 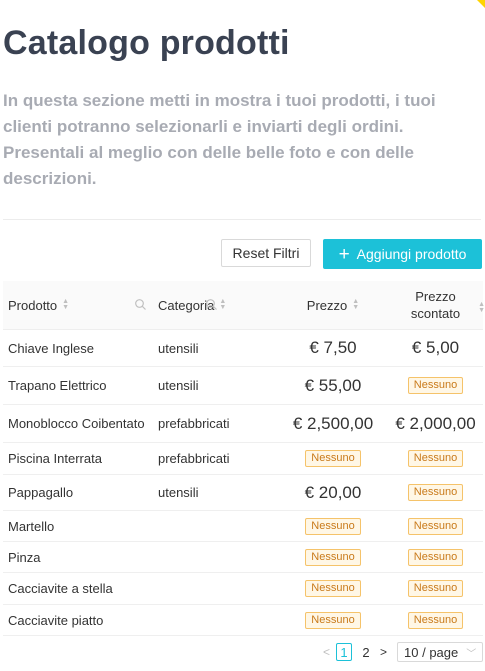 I want to click on product-cell: Pappagallo, so click(x=41, y=492).